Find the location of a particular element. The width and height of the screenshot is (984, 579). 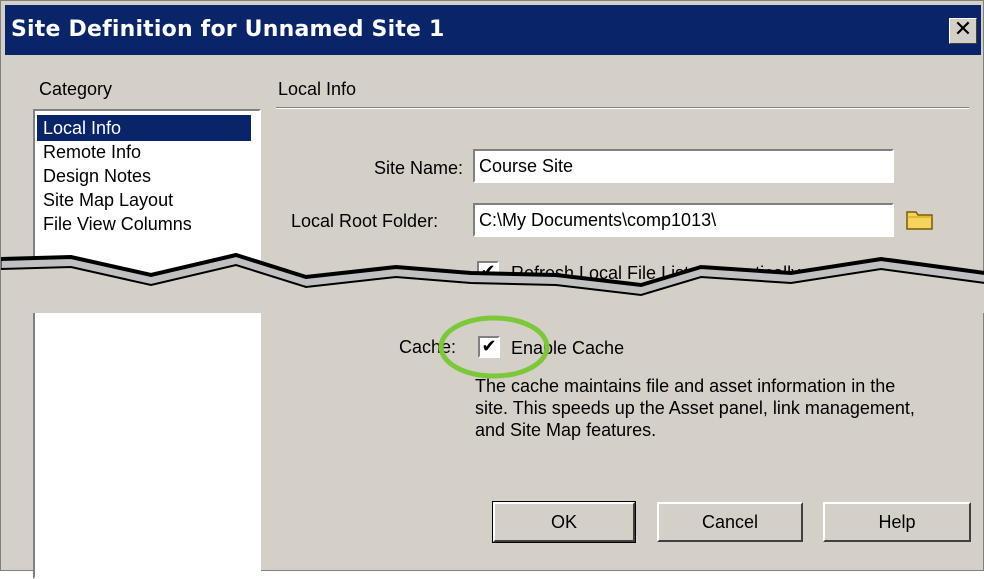

category-item-local-info: Local Info is located at coordinates (144, 128).